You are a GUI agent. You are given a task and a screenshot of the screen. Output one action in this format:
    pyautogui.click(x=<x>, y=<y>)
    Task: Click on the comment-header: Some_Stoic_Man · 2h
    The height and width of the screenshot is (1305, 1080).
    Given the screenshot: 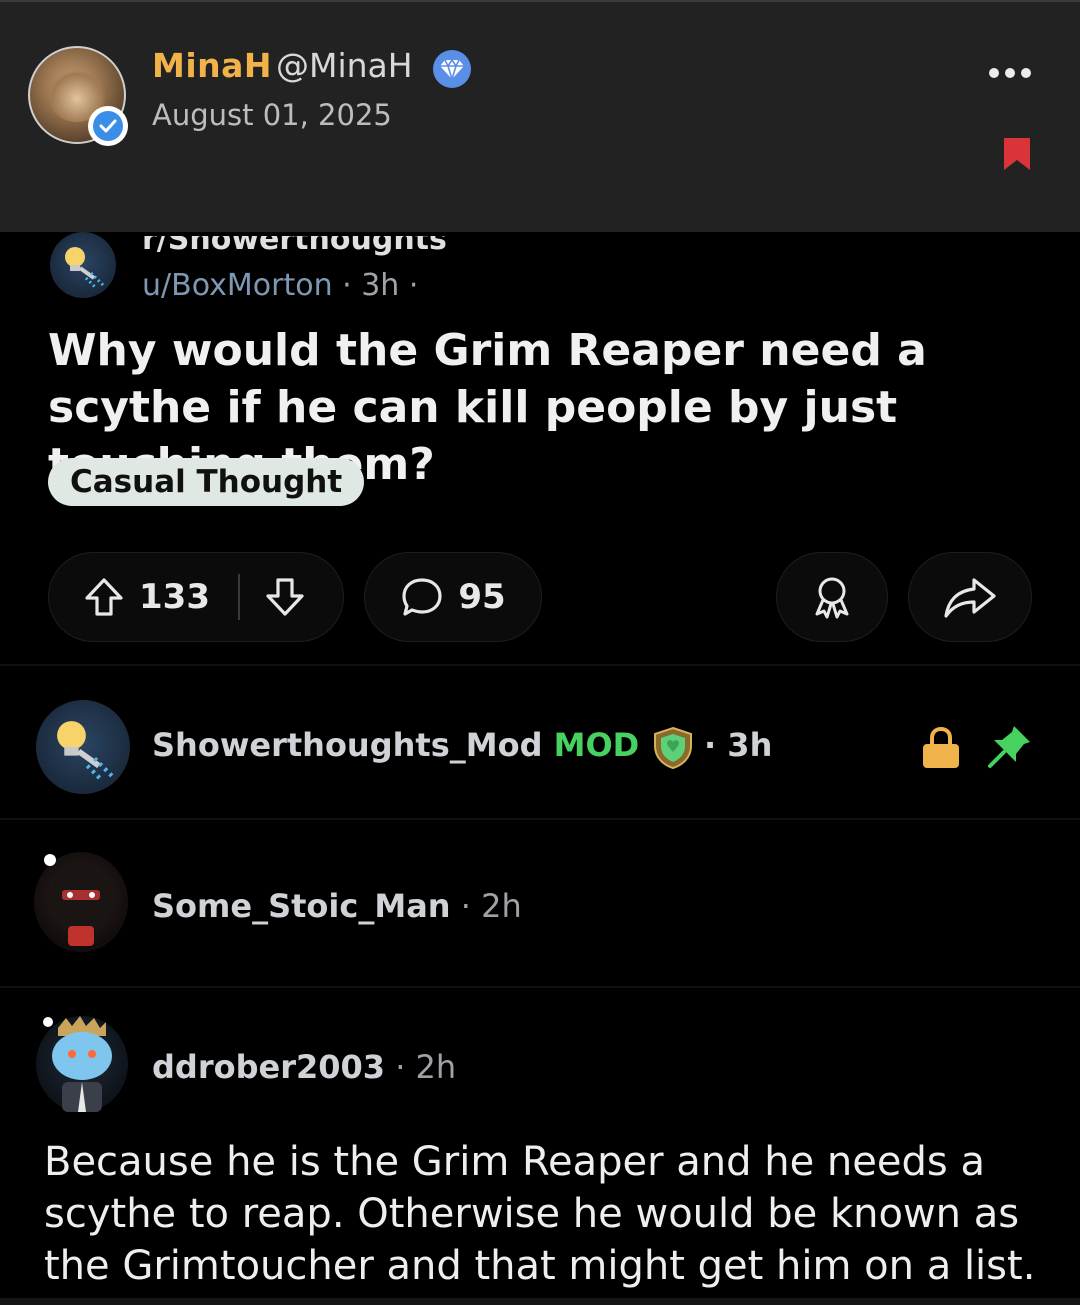 What is the action you would take?
    pyautogui.click(x=337, y=906)
    